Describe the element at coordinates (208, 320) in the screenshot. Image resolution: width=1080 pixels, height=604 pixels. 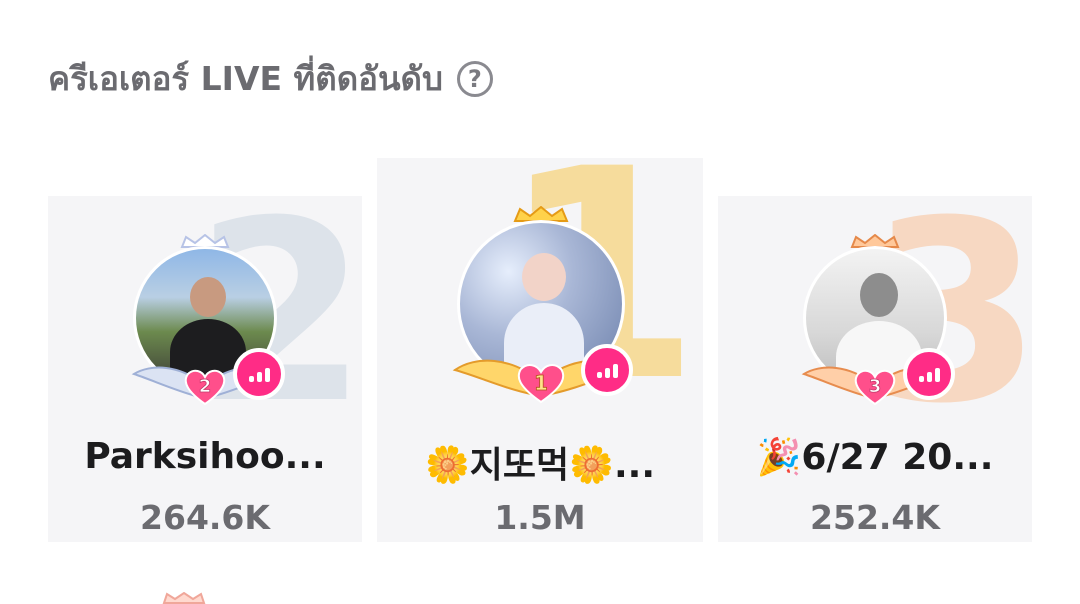
I see `avatar-wrap: 2` at that location.